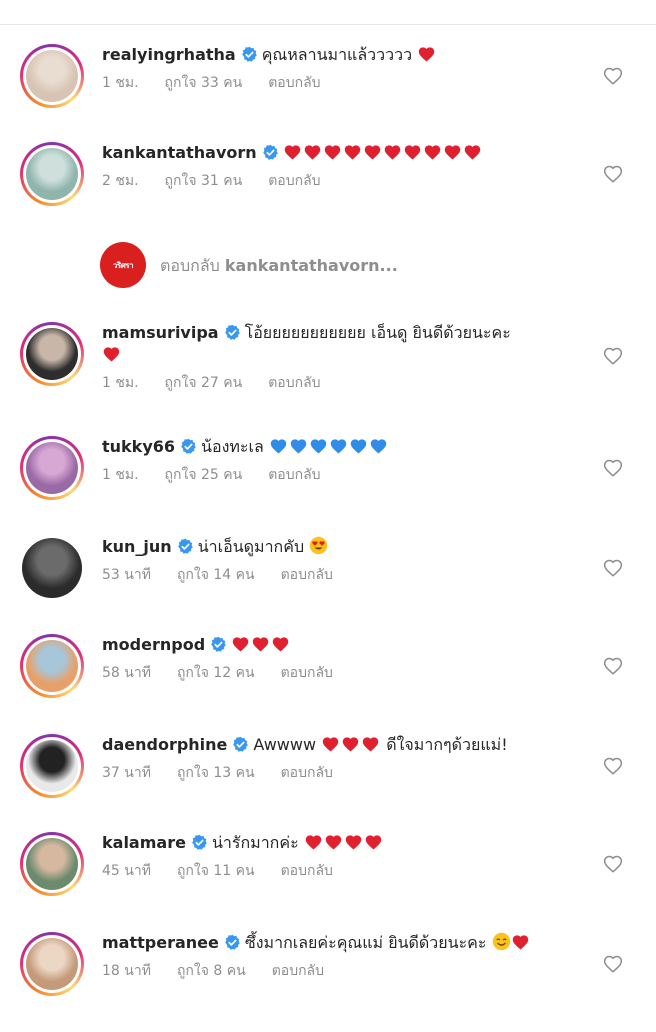  Describe the element at coordinates (153, 644) in the screenshot. I see `comment-username: modernpod` at that location.